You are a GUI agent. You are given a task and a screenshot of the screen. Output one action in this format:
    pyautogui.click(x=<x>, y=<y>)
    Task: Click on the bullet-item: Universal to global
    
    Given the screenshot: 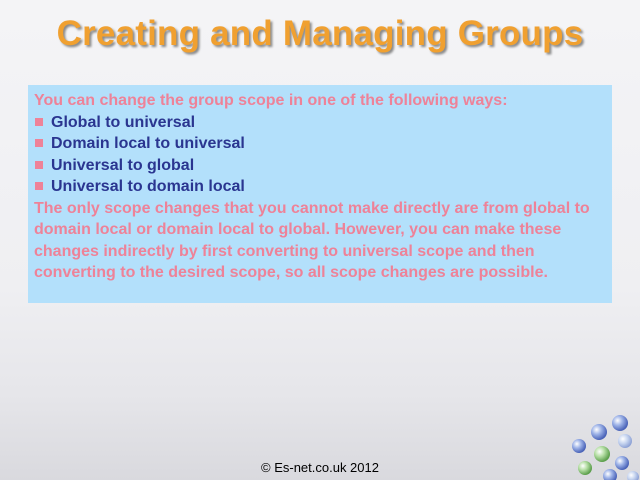 What is the action you would take?
    pyautogui.click(x=320, y=166)
    